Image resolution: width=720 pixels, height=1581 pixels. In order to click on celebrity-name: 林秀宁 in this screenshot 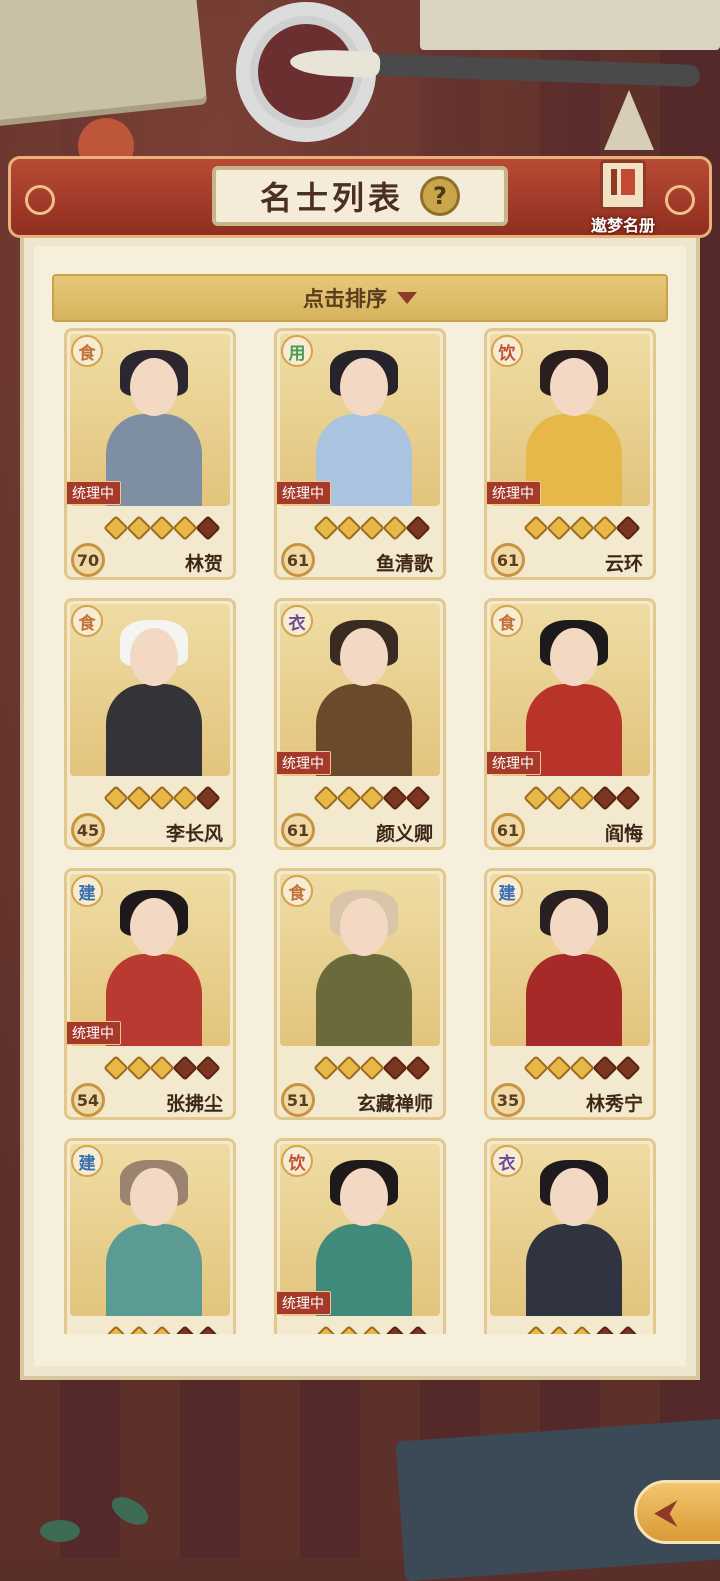, I will do `click(614, 1104)`.